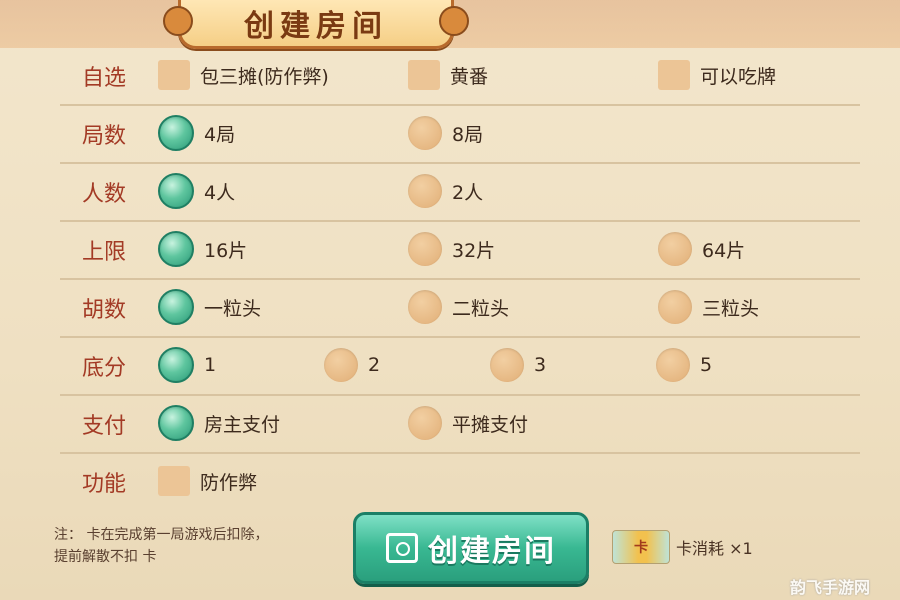 The width and height of the screenshot is (900, 600). What do you see at coordinates (460, 366) in the screenshot?
I see `row-base-score: 底分 1 2 3 5` at bounding box center [460, 366].